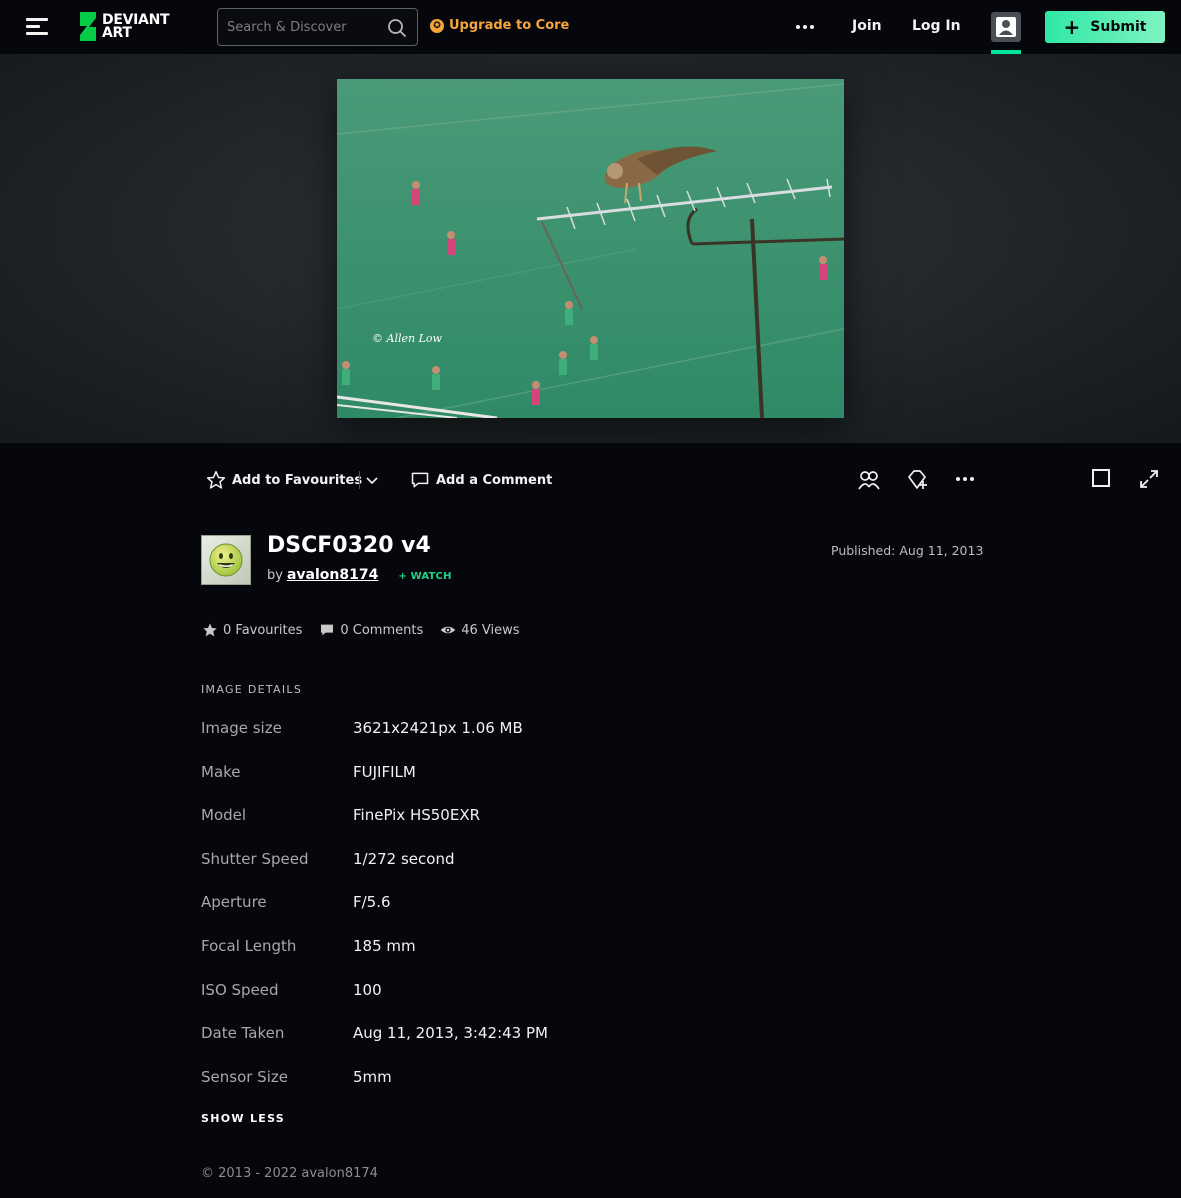  Describe the element at coordinates (397, 28) in the screenshot. I see `search-icon` at that location.